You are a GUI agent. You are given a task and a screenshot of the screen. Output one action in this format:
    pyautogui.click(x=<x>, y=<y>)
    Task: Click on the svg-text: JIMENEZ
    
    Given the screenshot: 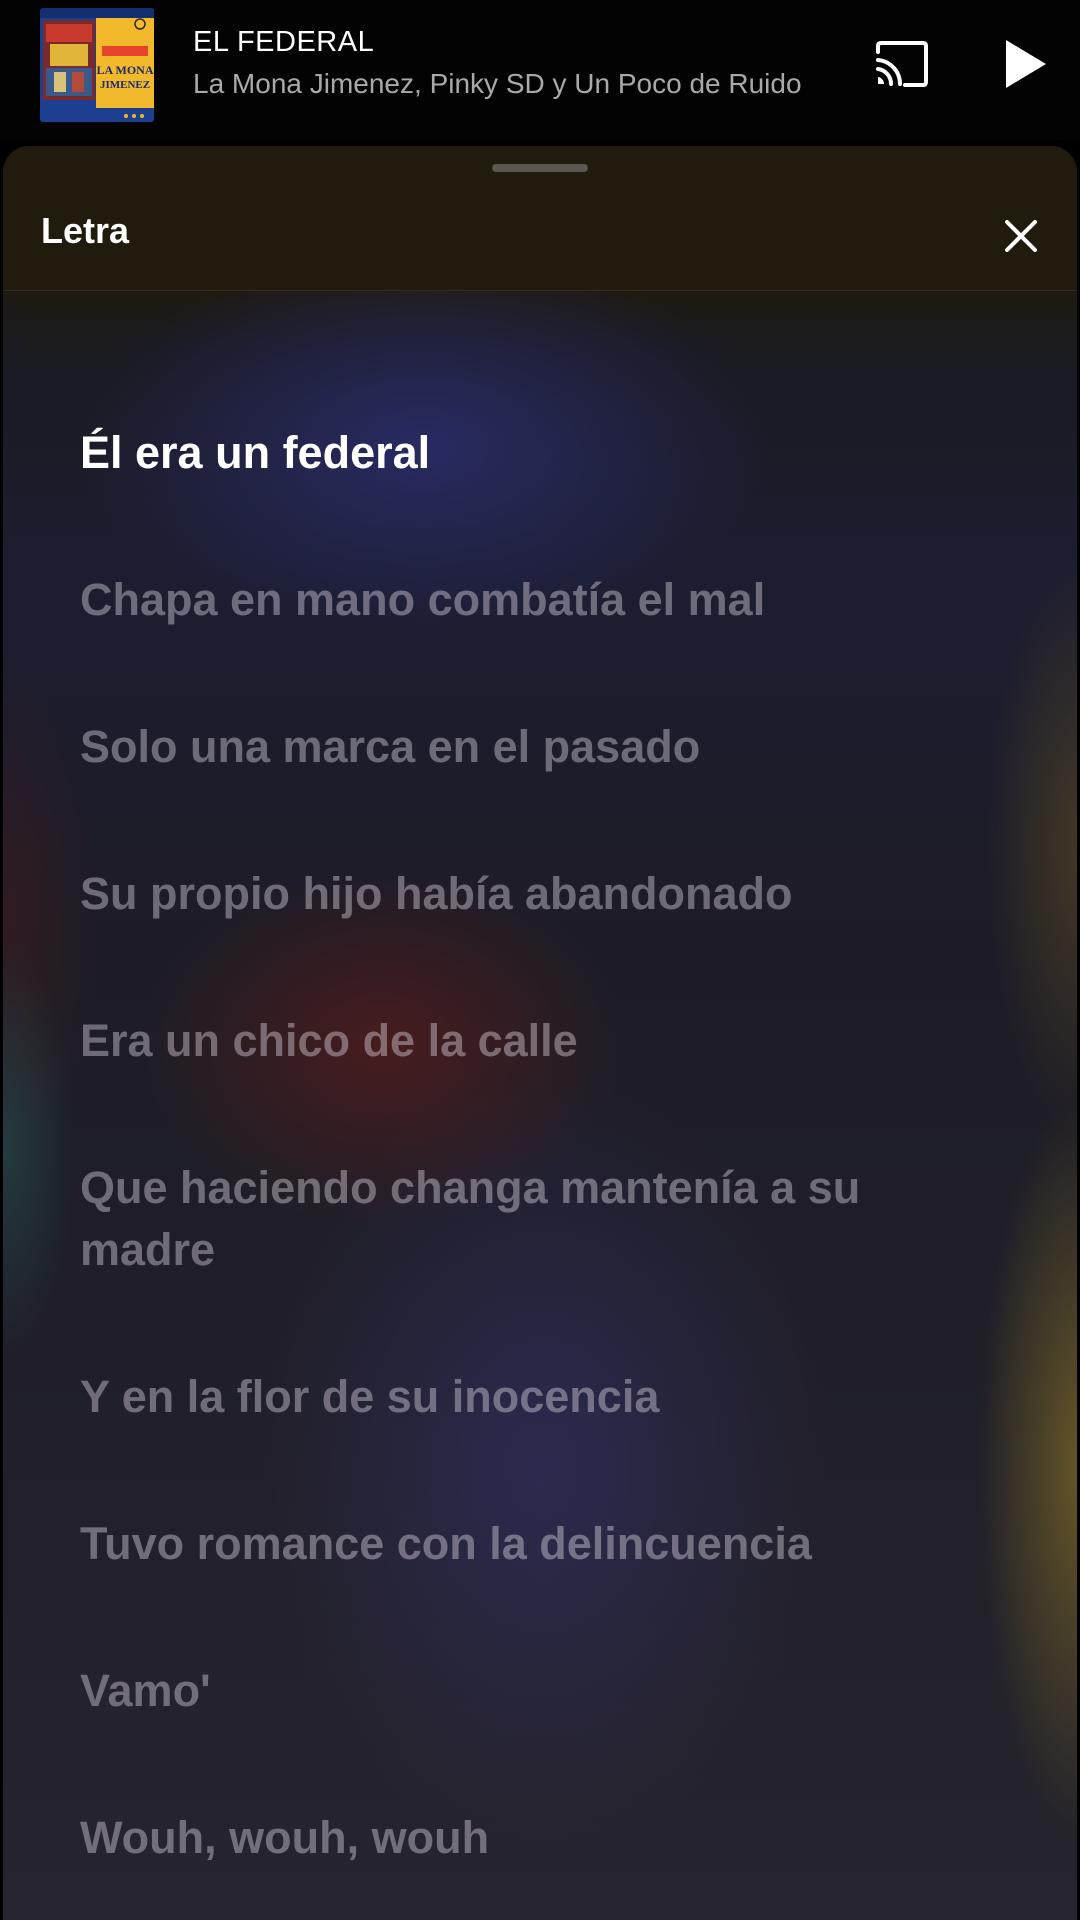 What is the action you would take?
    pyautogui.click(x=125, y=85)
    